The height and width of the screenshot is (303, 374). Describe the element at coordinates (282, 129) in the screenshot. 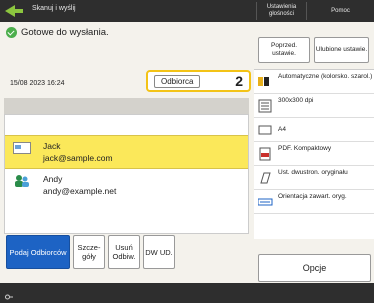

I see `setting-text: A4` at that location.